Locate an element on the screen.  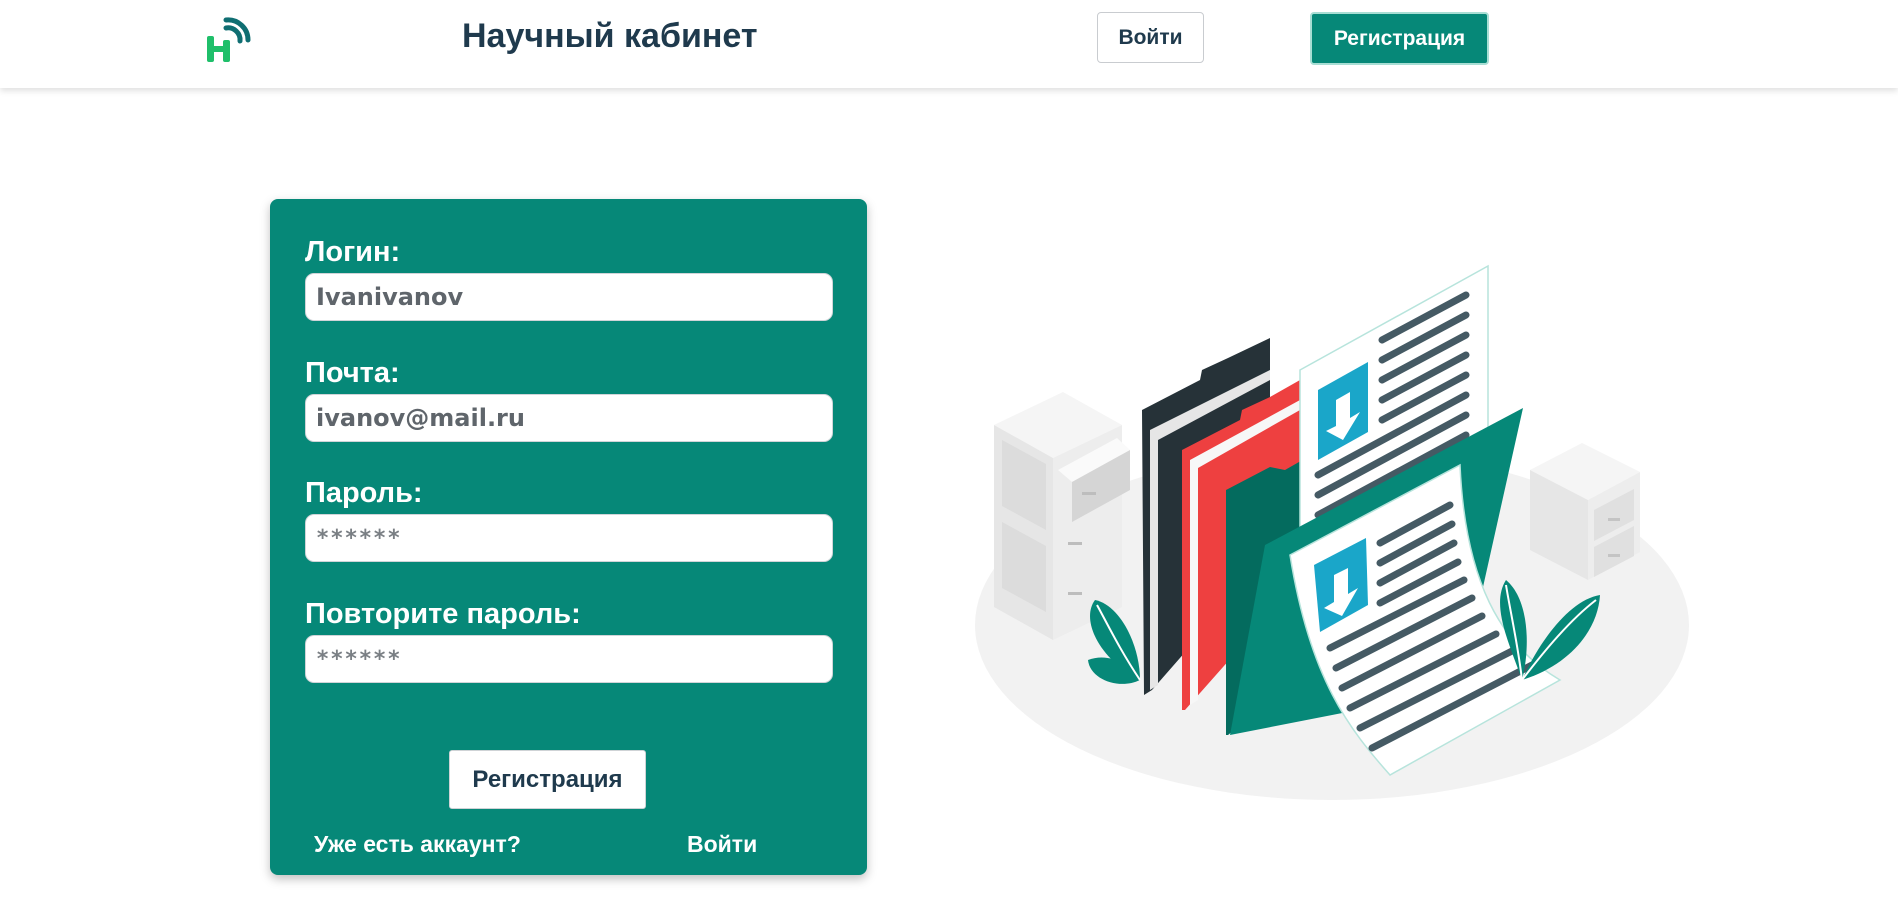
password-input: ****** is located at coordinates (569, 538).